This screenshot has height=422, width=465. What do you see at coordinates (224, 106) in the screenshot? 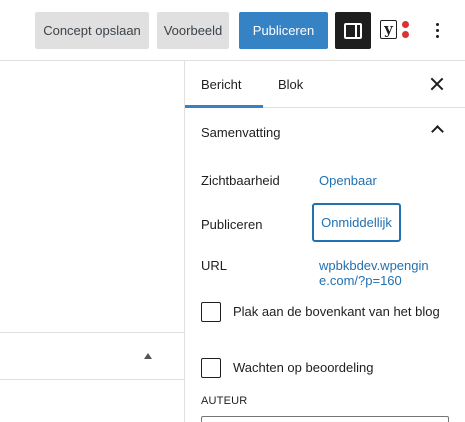
I see `active-tab-indicator` at bounding box center [224, 106].